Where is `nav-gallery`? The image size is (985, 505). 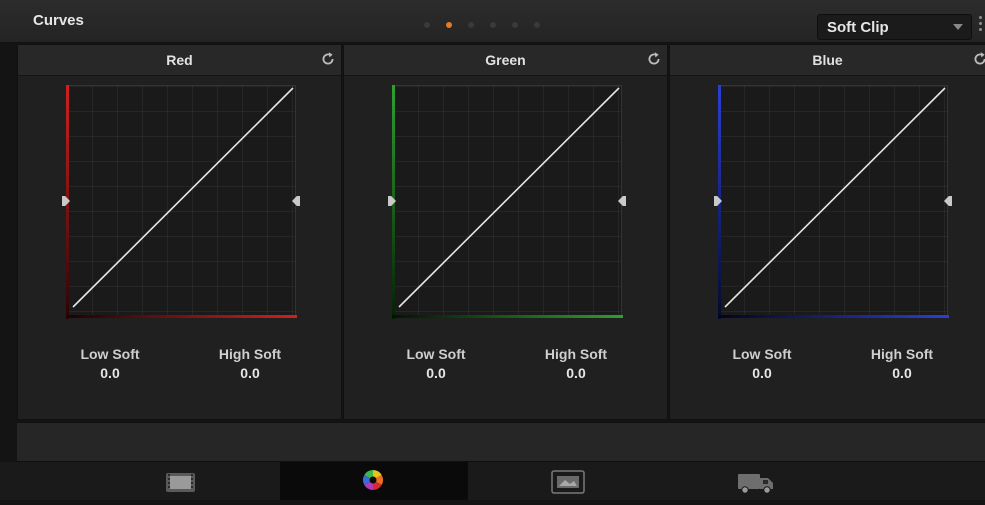
nav-gallery is located at coordinates (570, 481).